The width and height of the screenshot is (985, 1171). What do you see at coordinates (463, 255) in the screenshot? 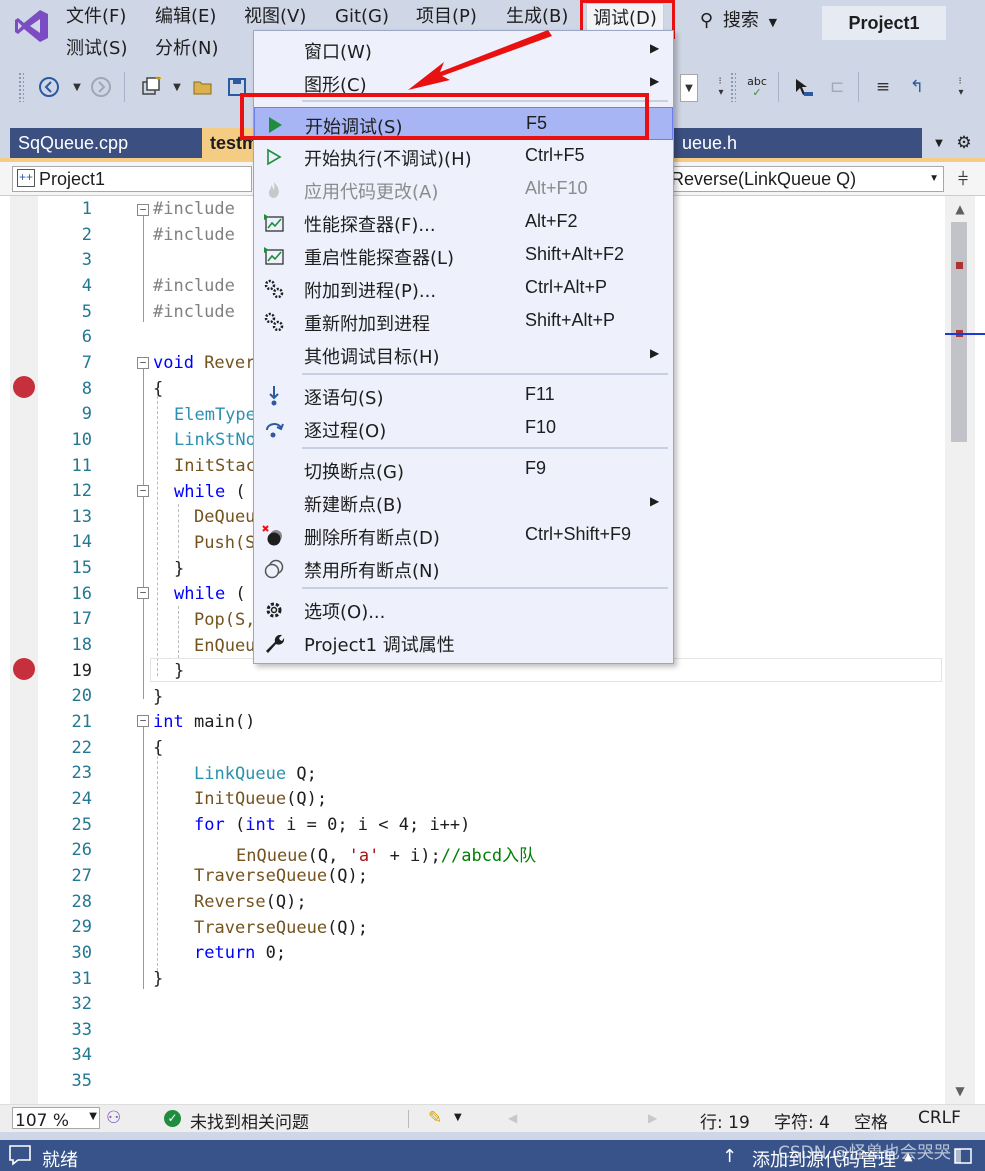
I see `debug-menu-item-6: 重启性能探查器(L) Shift+Alt+F2` at bounding box center [463, 255].